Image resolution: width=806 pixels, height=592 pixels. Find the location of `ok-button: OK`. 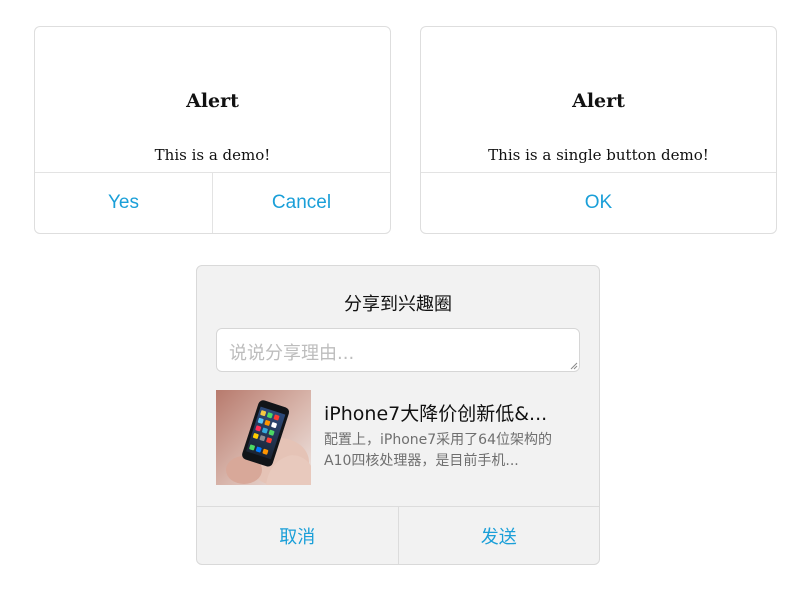

ok-button: OK is located at coordinates (598, 203).